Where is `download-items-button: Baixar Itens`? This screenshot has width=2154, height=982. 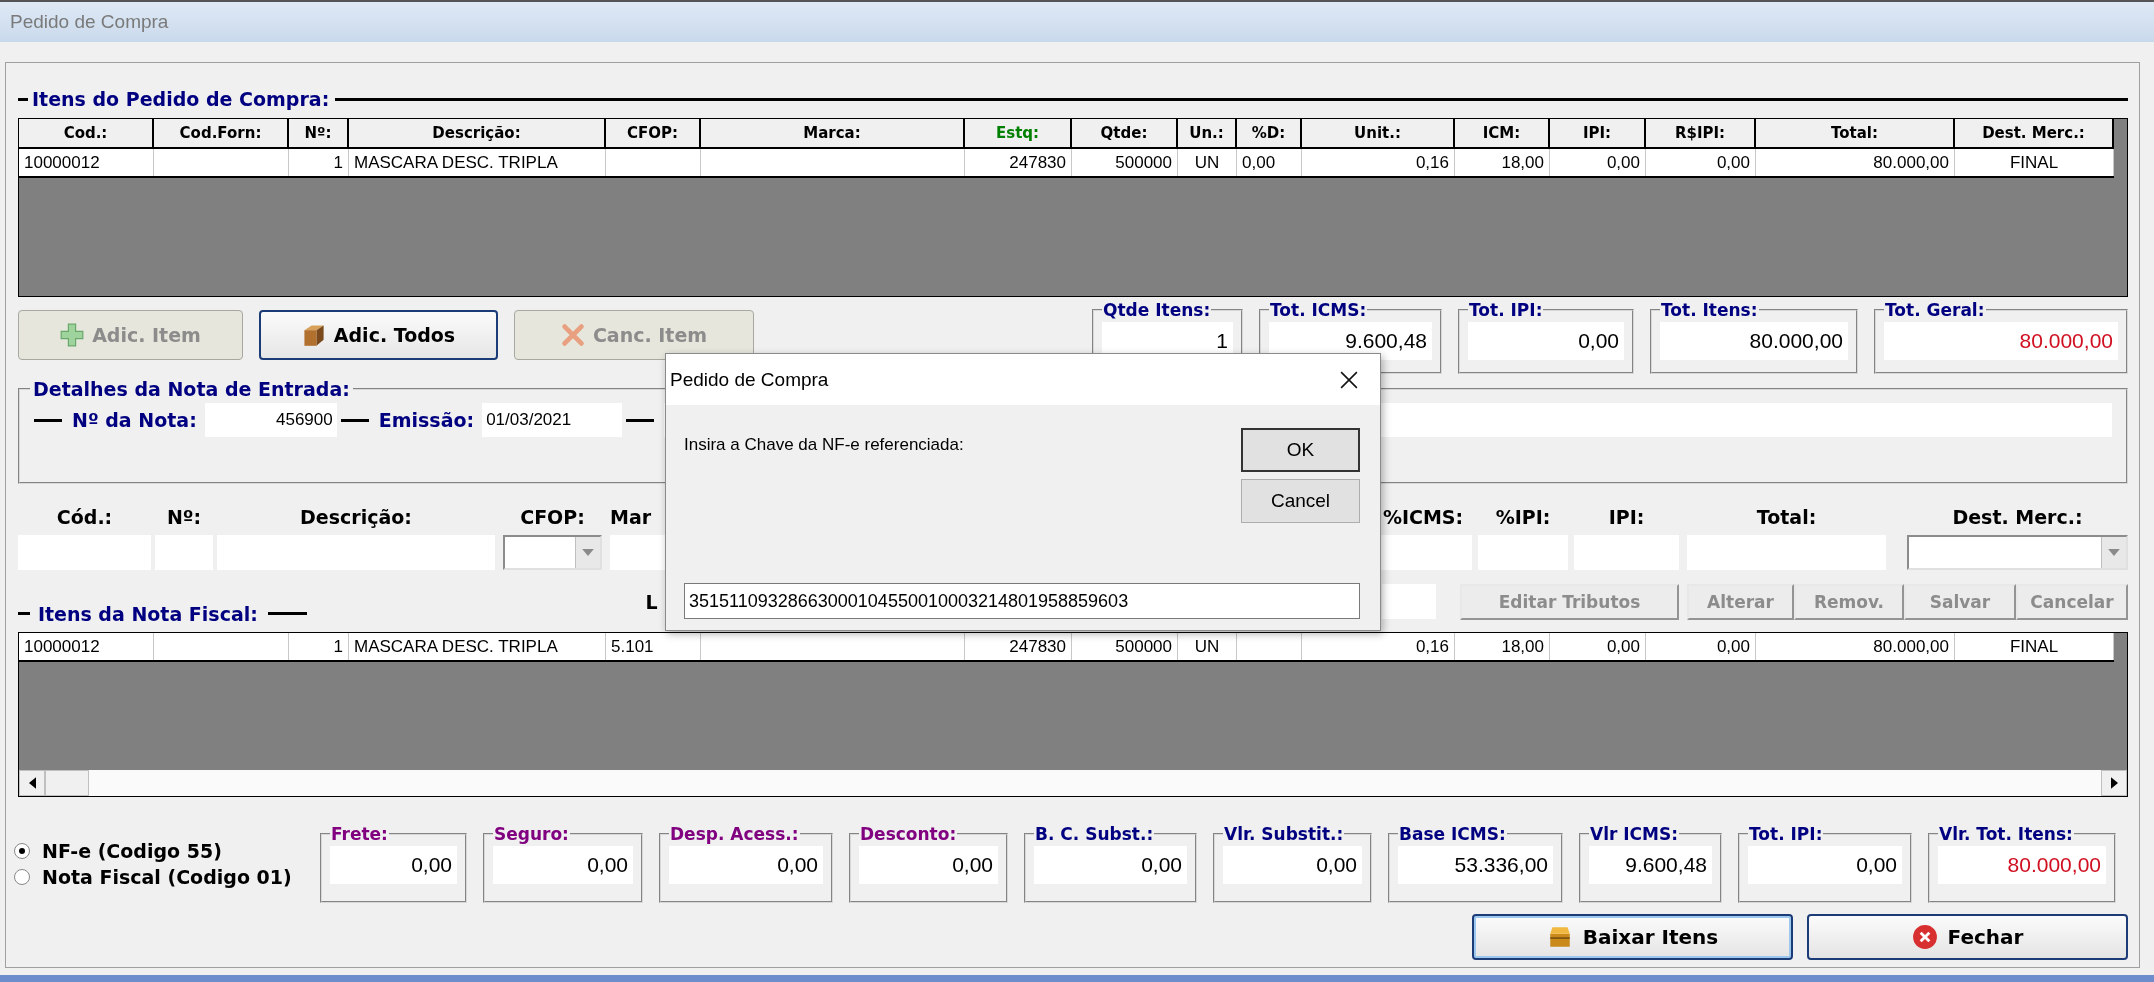 download-items-button: Baixar Itens is located at coordinates (1632, 937).